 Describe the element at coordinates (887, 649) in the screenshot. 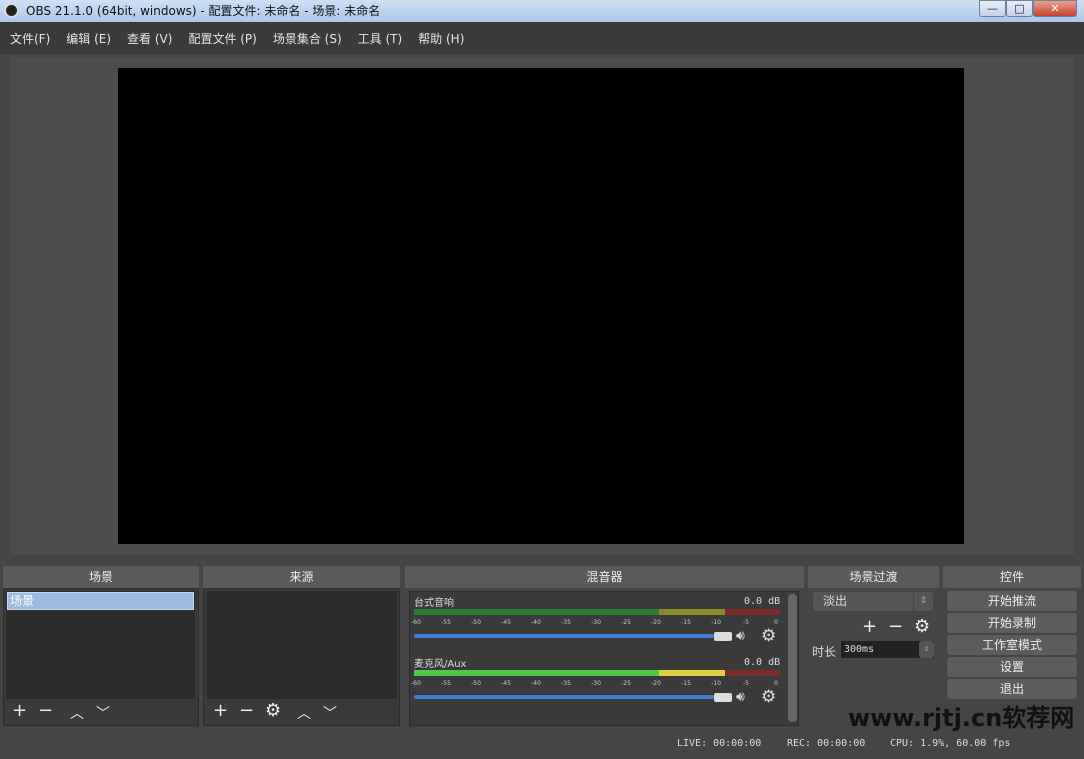

I see `duration-spinbox: 300ms ⇕` at that location.